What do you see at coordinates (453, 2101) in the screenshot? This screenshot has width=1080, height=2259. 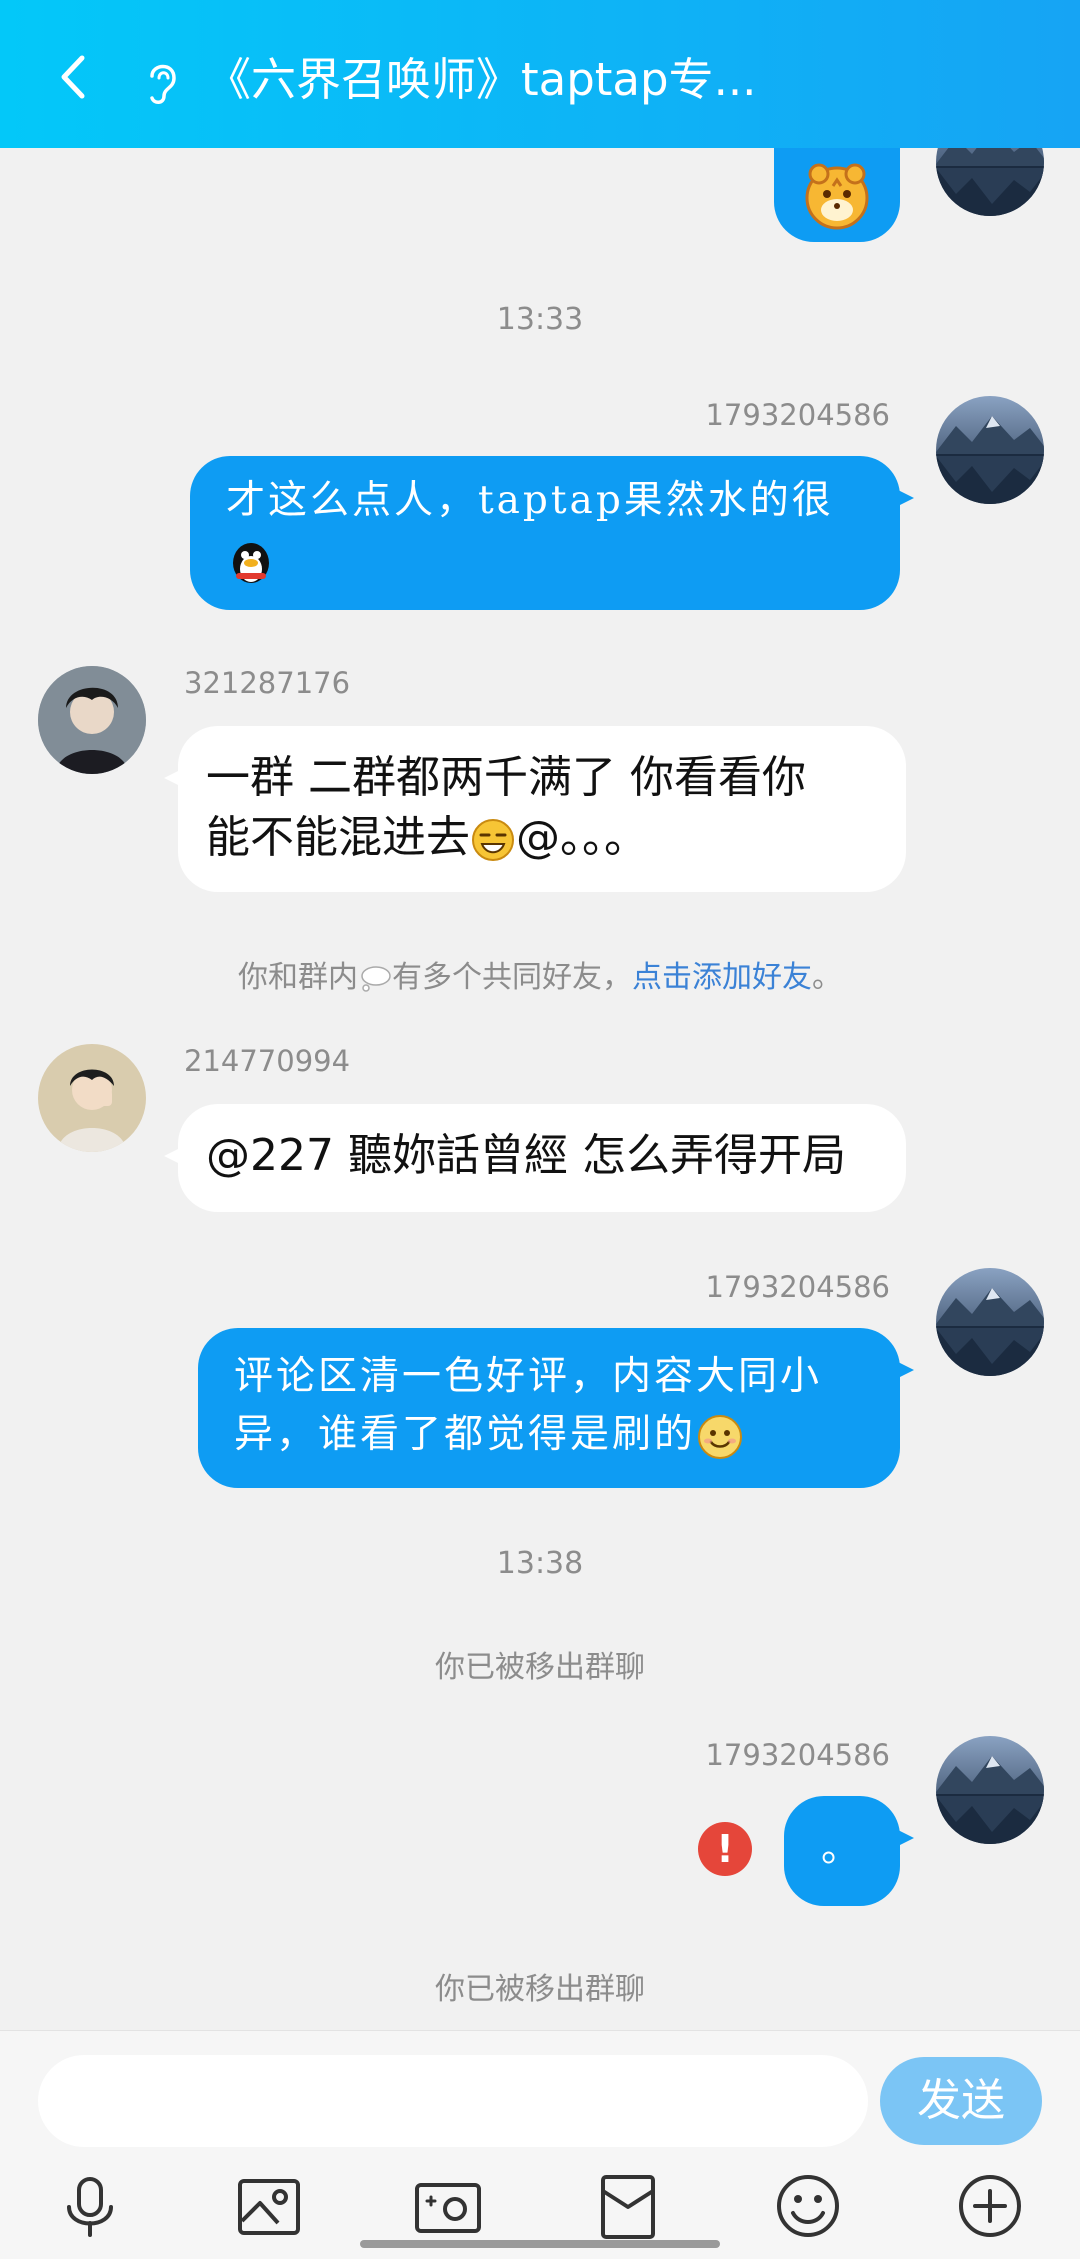 I see `message-input` at bounding box center [453, 2101].